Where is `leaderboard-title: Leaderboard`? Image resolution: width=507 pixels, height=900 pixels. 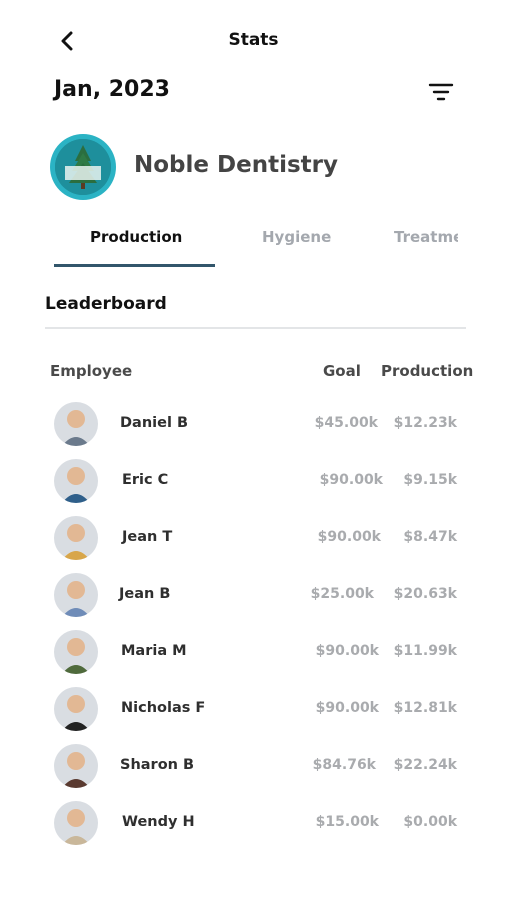
leaderboard-title: Leaderboard is located at coordinates (106, 304).